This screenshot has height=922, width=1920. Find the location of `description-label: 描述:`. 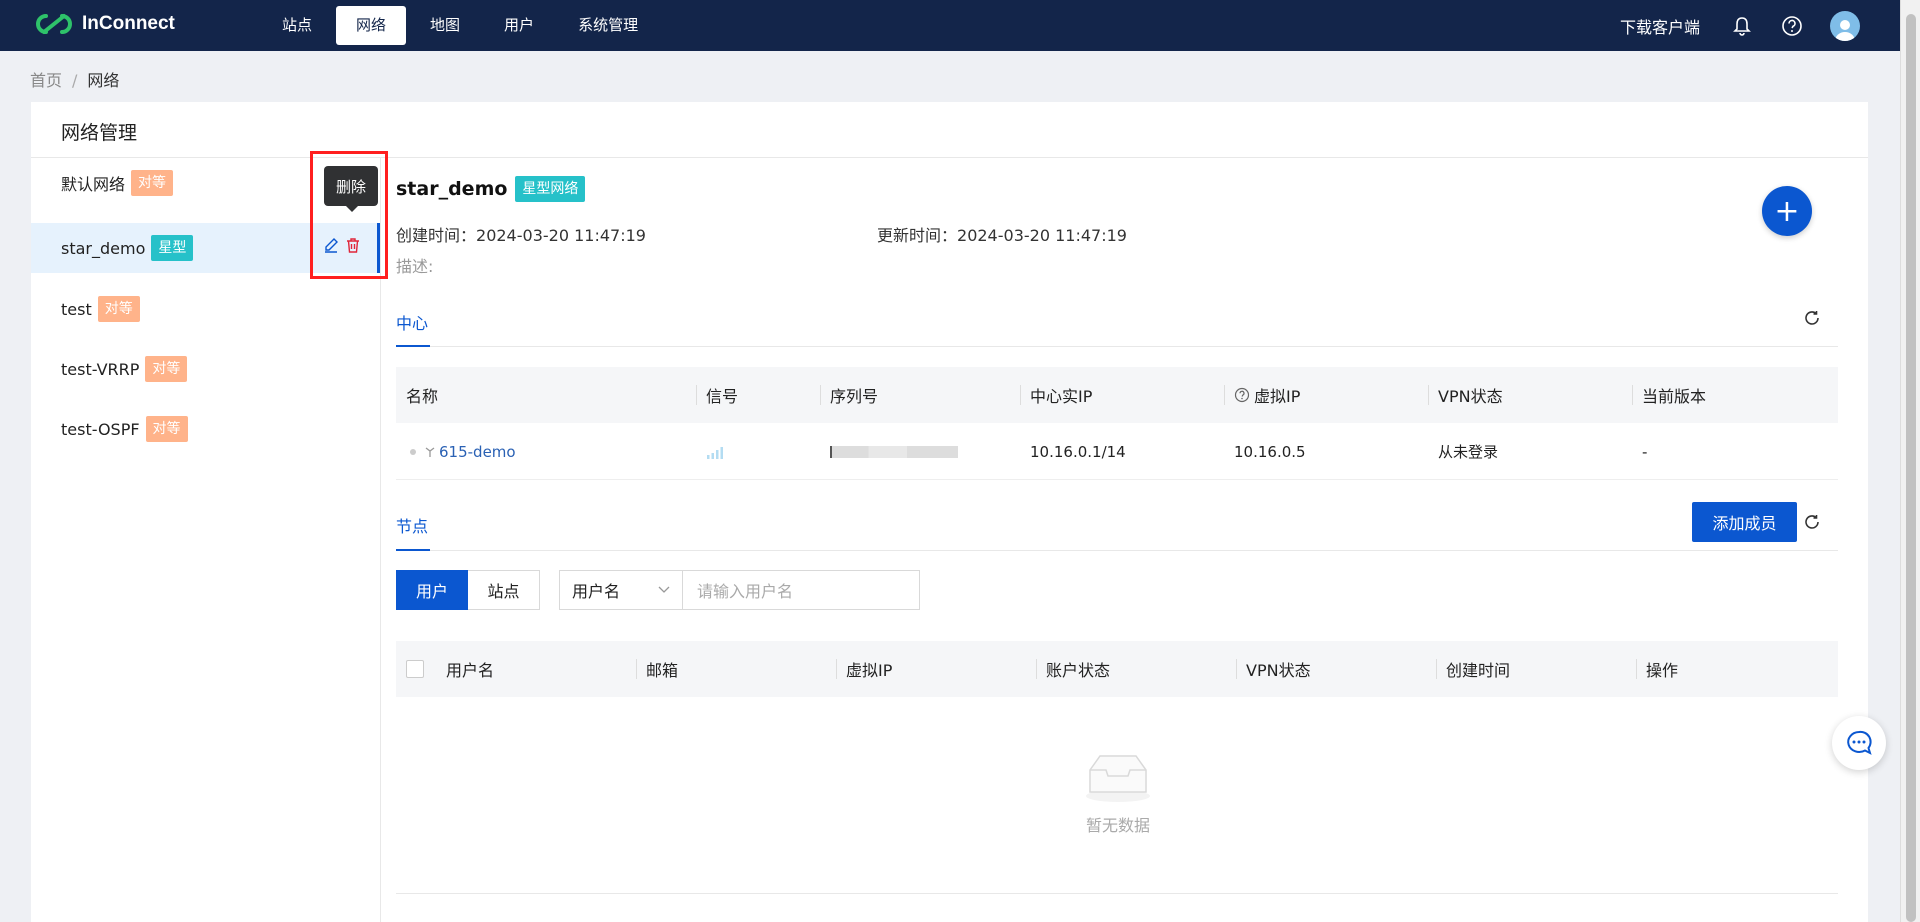

description-label: 描述: is located at coordinates (415, 266).